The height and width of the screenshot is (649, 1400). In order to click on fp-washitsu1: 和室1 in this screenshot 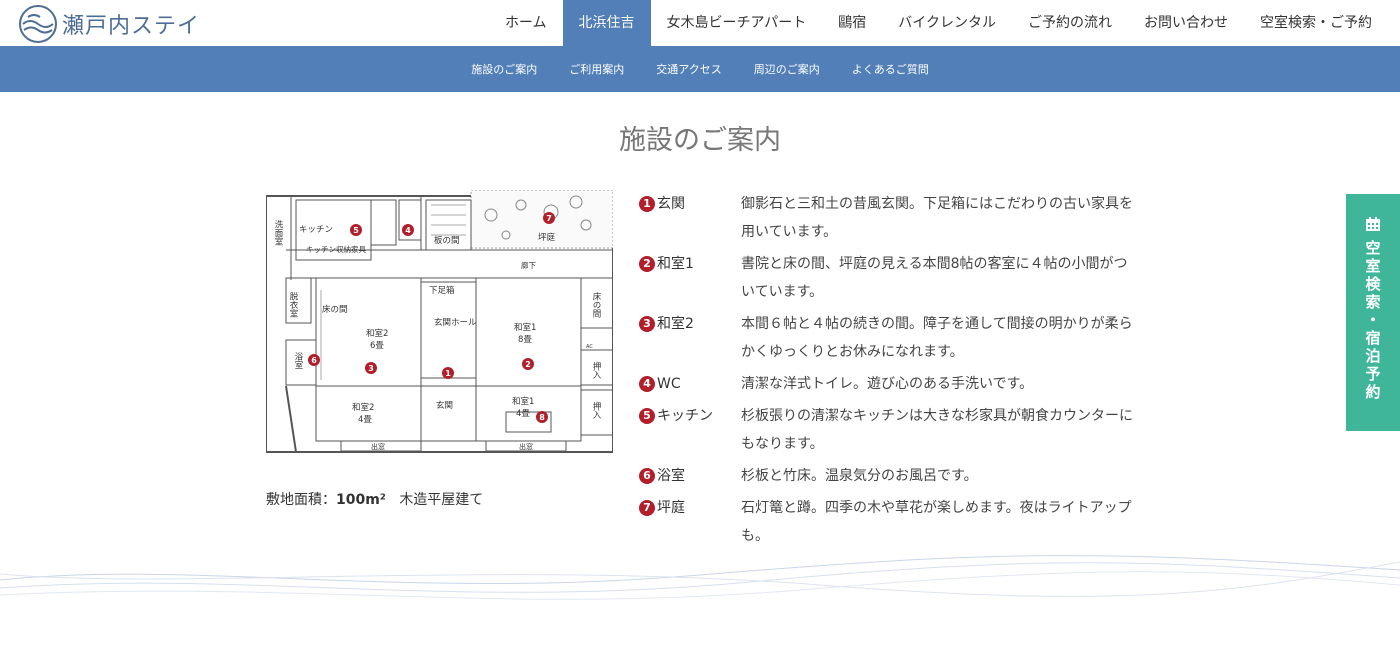, I will do `click(525, 327)`.